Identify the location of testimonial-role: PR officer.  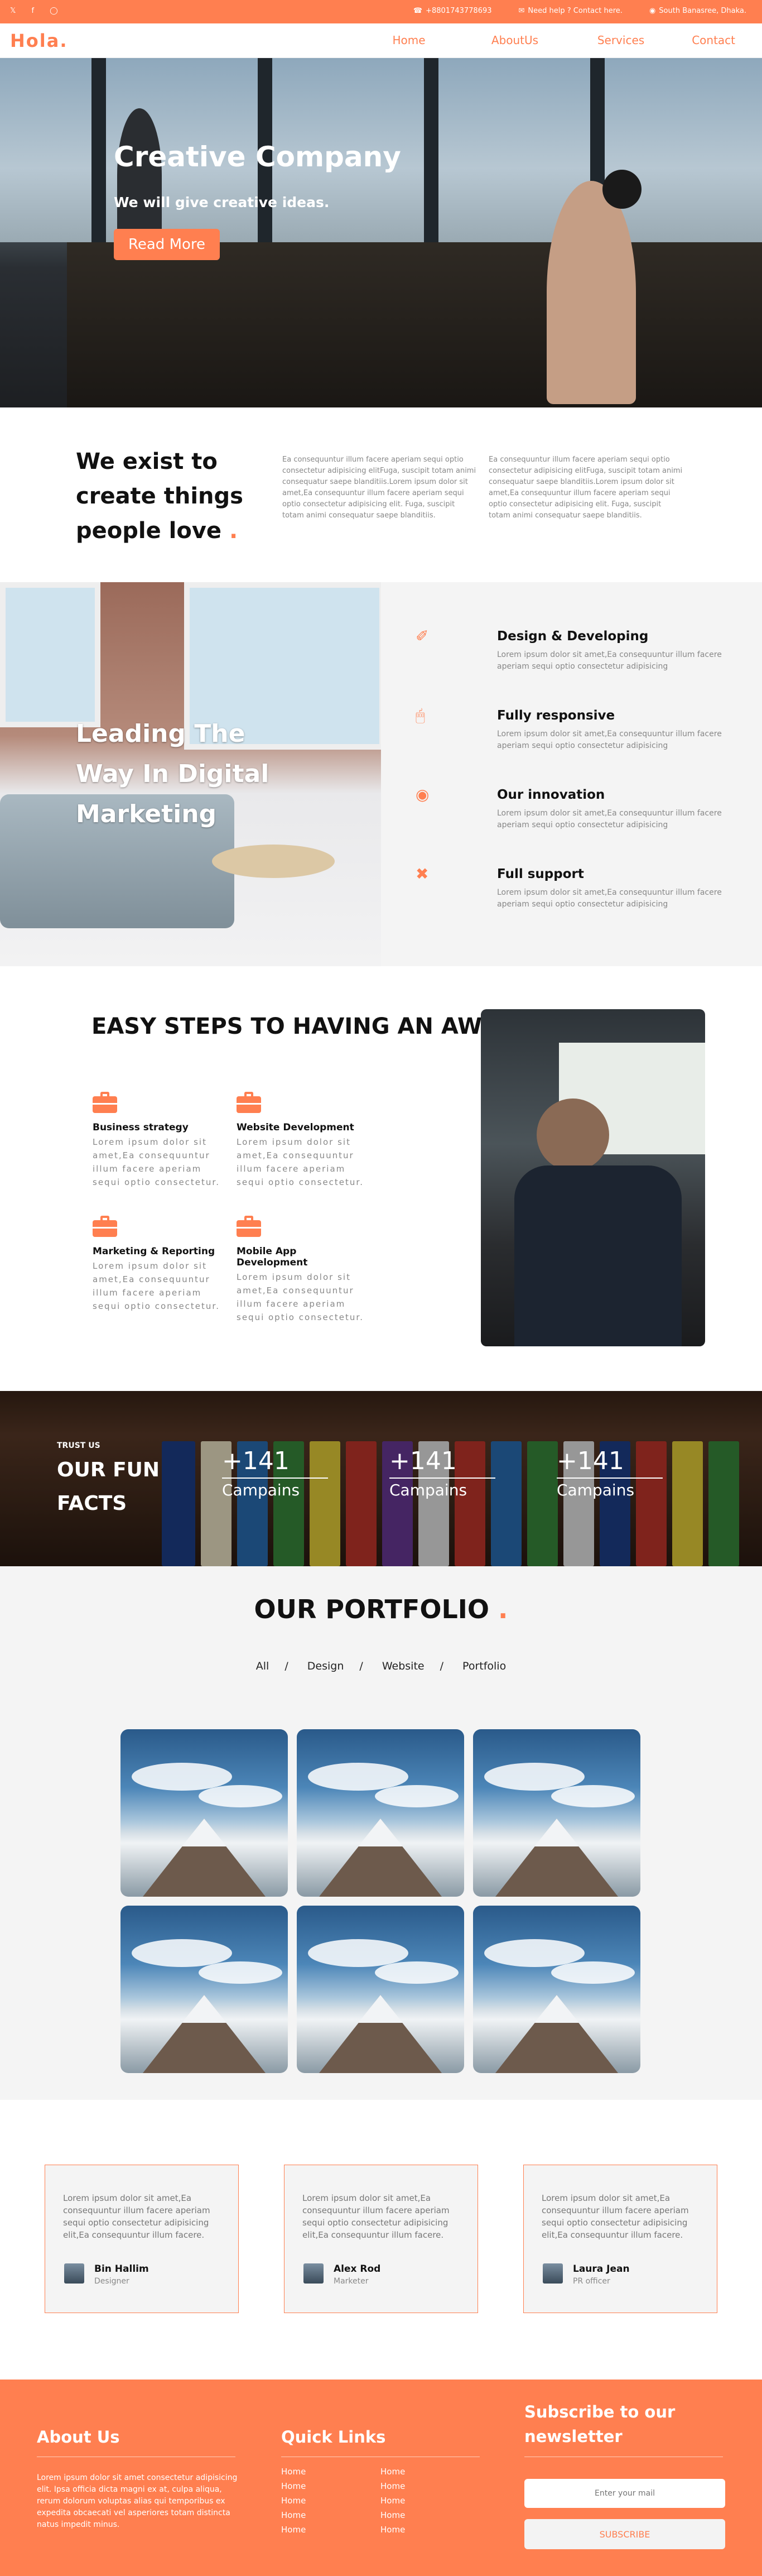
(592, 2281).